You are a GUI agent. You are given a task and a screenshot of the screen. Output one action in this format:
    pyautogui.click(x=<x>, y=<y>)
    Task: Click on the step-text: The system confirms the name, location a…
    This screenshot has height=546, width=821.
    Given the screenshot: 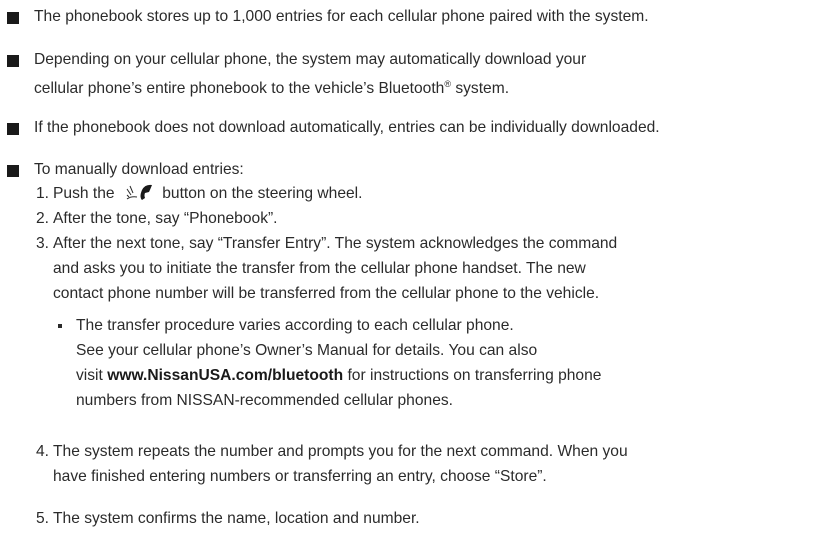 What is the action you would take?
    pyautogui.click(x=236, y=518)
    